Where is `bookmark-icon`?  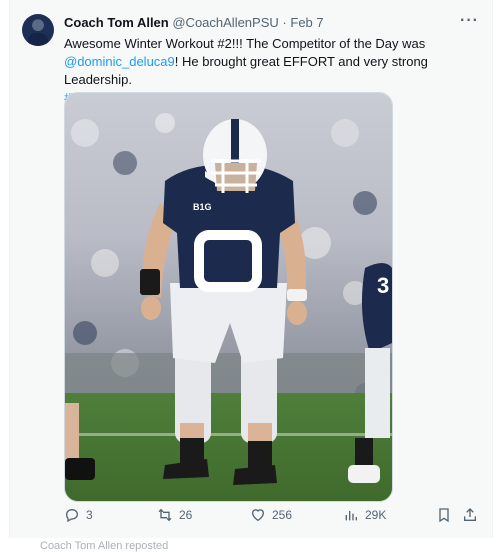
bookmark-icon is located at coordinates (444, 515).